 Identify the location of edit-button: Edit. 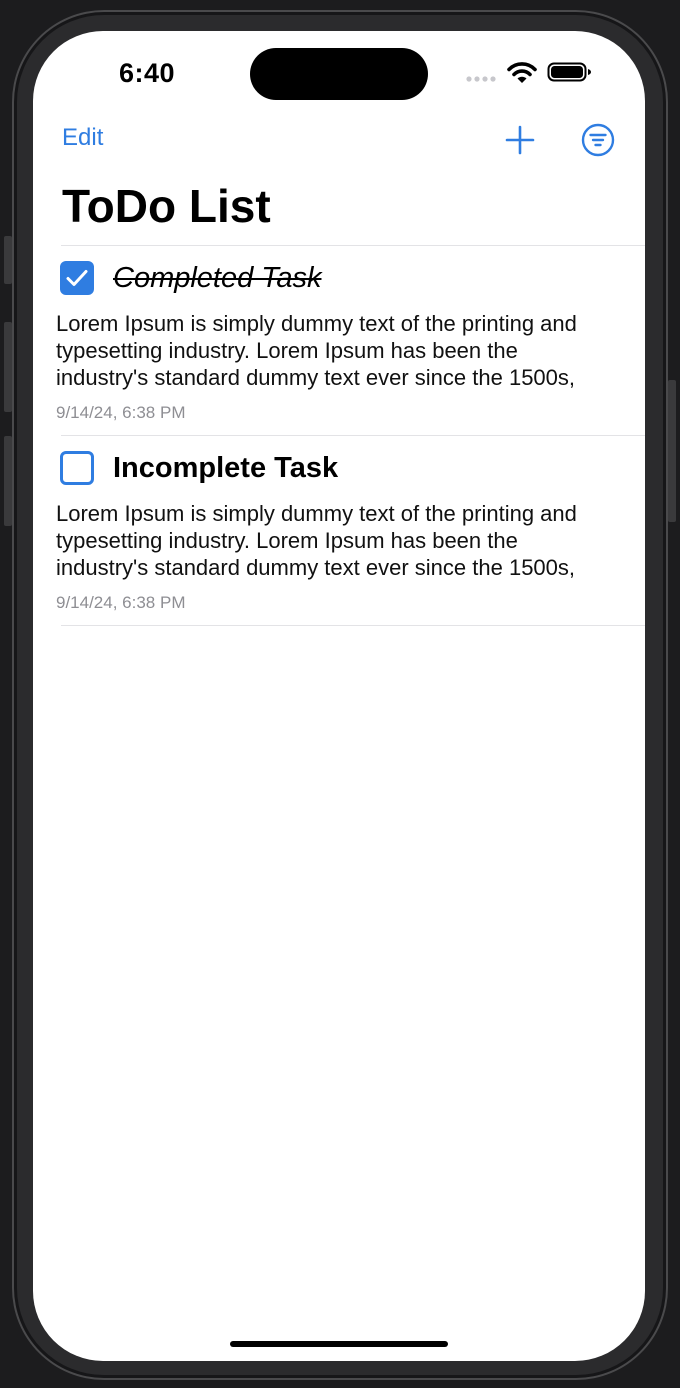
(82, 138).